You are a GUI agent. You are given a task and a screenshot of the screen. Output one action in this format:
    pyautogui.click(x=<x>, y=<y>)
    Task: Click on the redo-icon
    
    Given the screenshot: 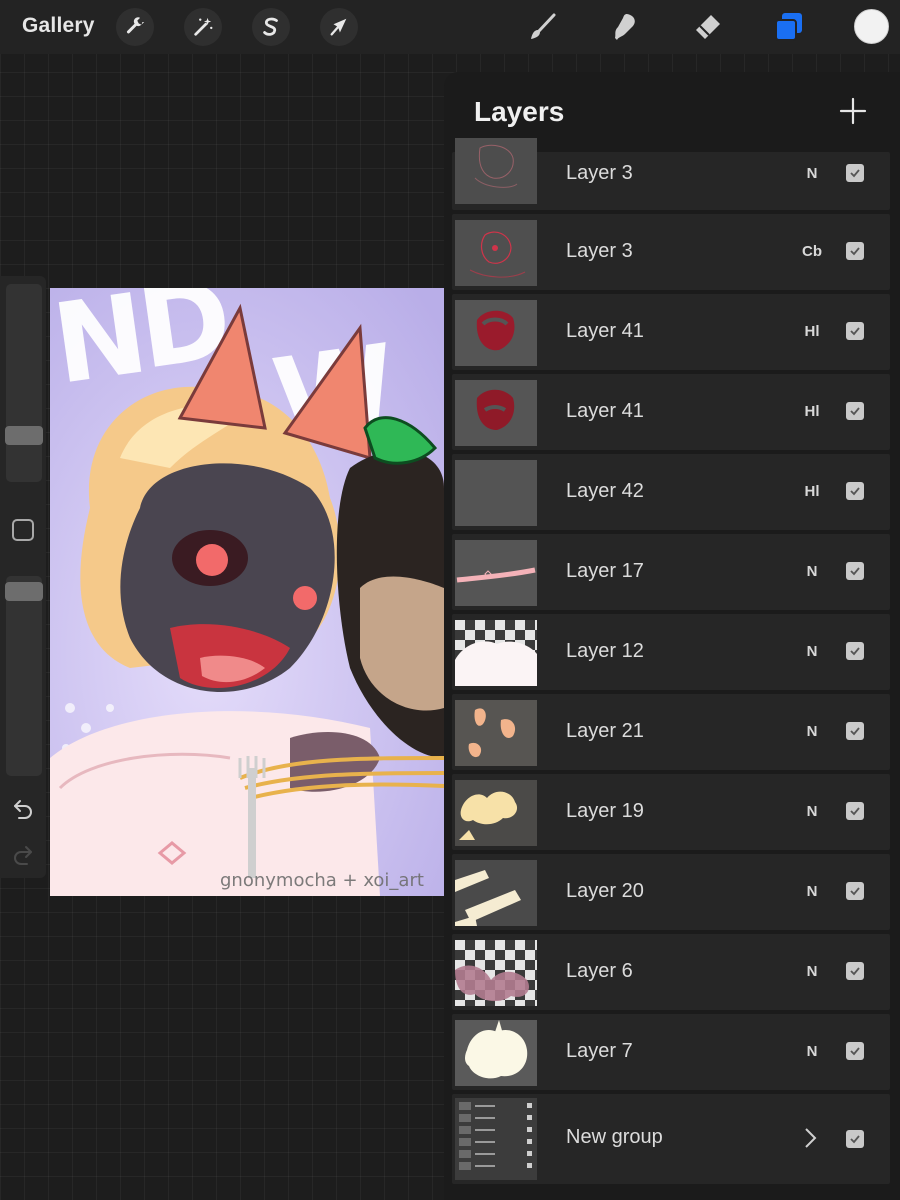 What is the action you would take?
    pyautogui.click(x=23, y=854)
    